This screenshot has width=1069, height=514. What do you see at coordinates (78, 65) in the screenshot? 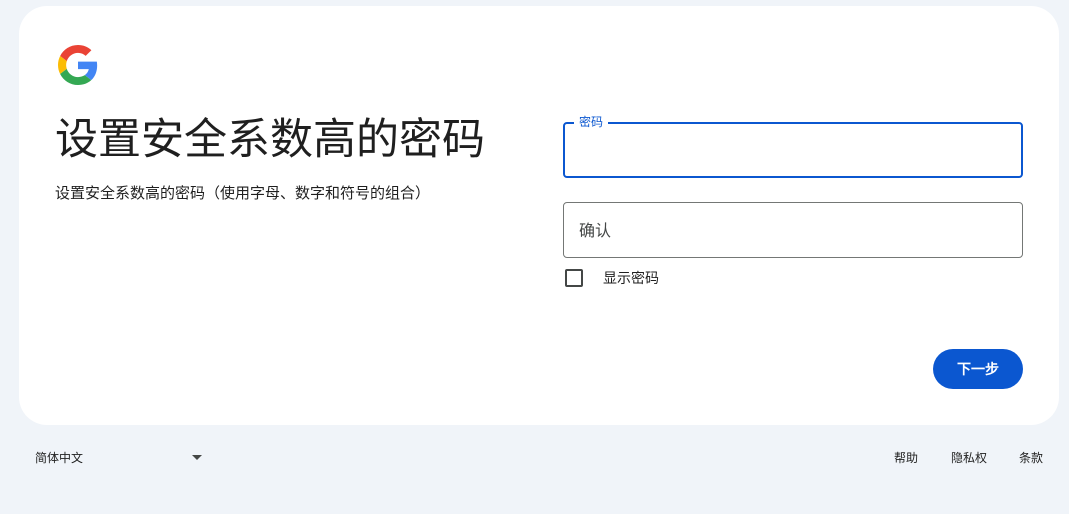
I see `google-logo-icon` at bounding box center [78, 65].